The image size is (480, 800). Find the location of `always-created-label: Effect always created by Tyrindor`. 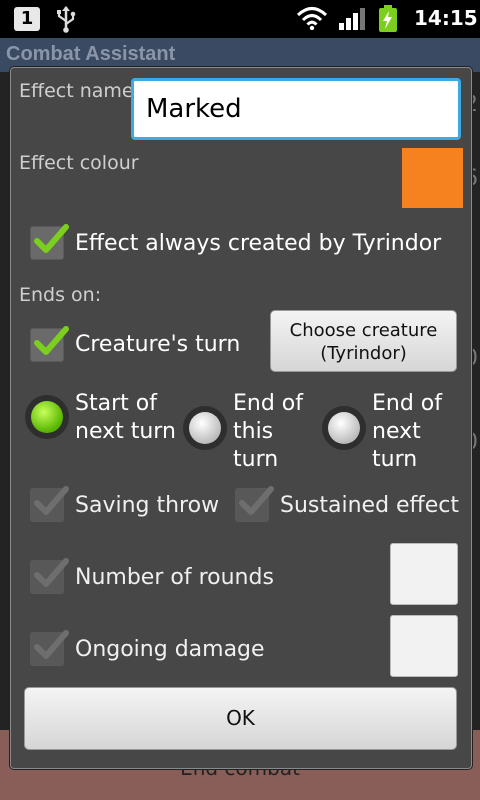

always-created-label: Effect always created by Tyrindor is located at coordinates (258, 243).